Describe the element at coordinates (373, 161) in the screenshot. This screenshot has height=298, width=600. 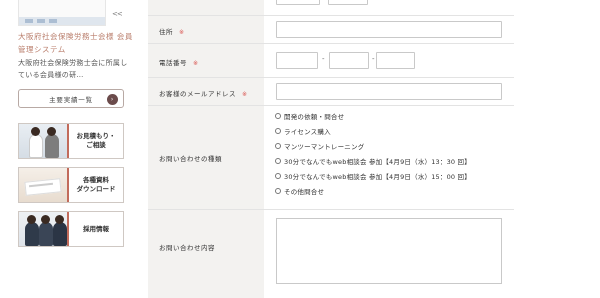
I see `radio-option: 30分でなんでもweb相談会 参加【4月9日（水）13：30 回】` at that location.